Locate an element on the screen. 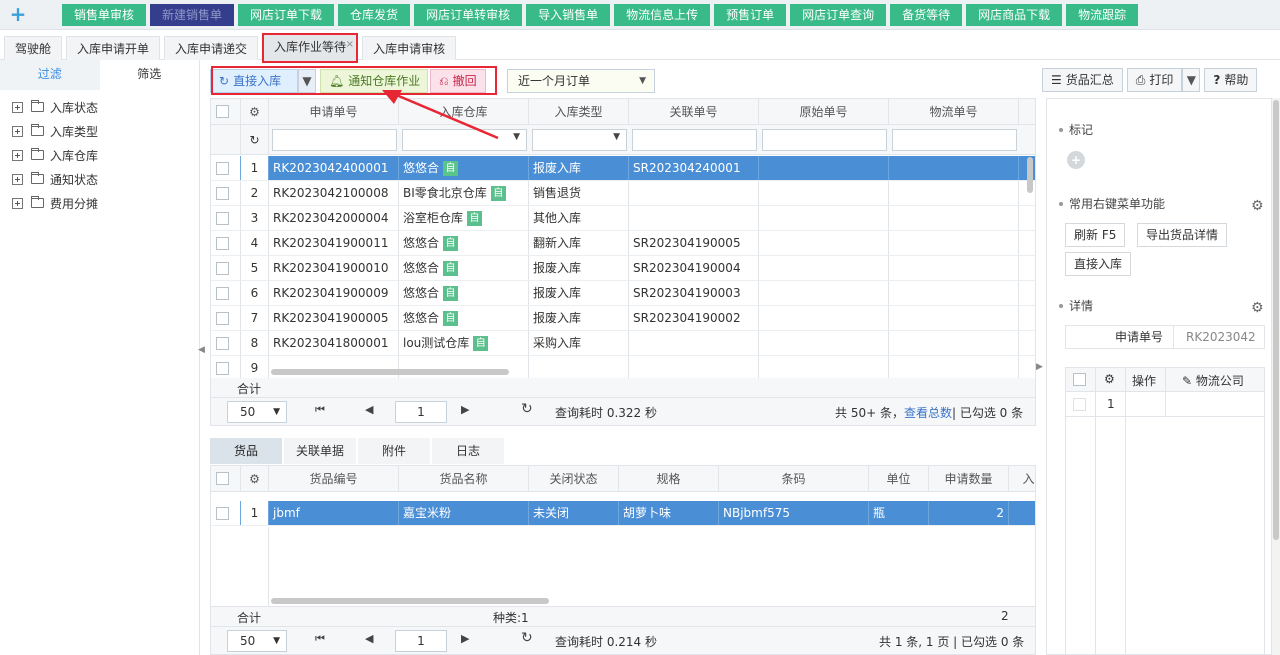  top-nav-item: 网店订单转审核 is located at coordinates (468, 15).